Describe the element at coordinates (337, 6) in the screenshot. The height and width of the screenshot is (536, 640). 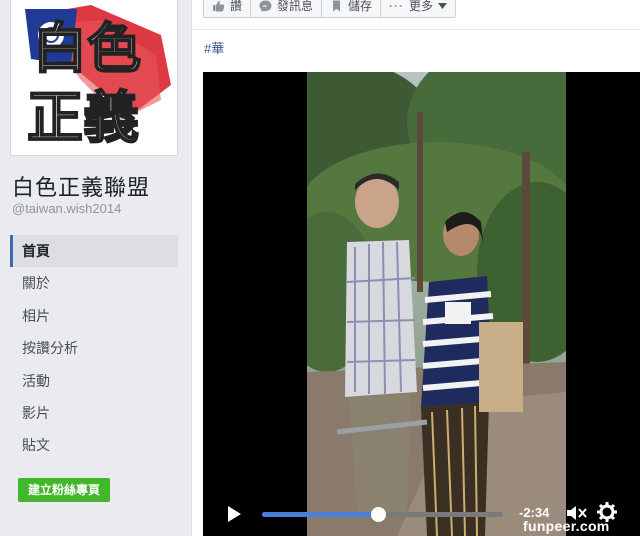
I see `bookmark-icon` at that location.